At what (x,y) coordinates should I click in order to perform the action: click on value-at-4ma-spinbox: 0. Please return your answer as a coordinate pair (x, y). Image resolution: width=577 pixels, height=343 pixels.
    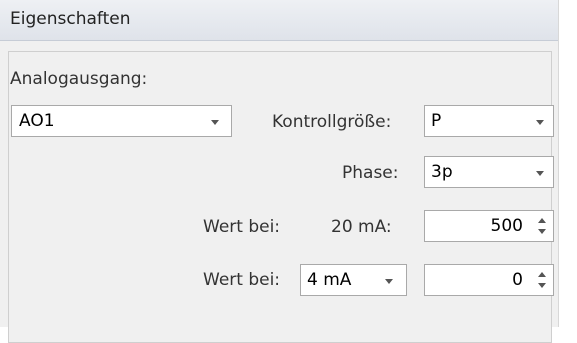
    Looking at the image, I should click on (489, 280).